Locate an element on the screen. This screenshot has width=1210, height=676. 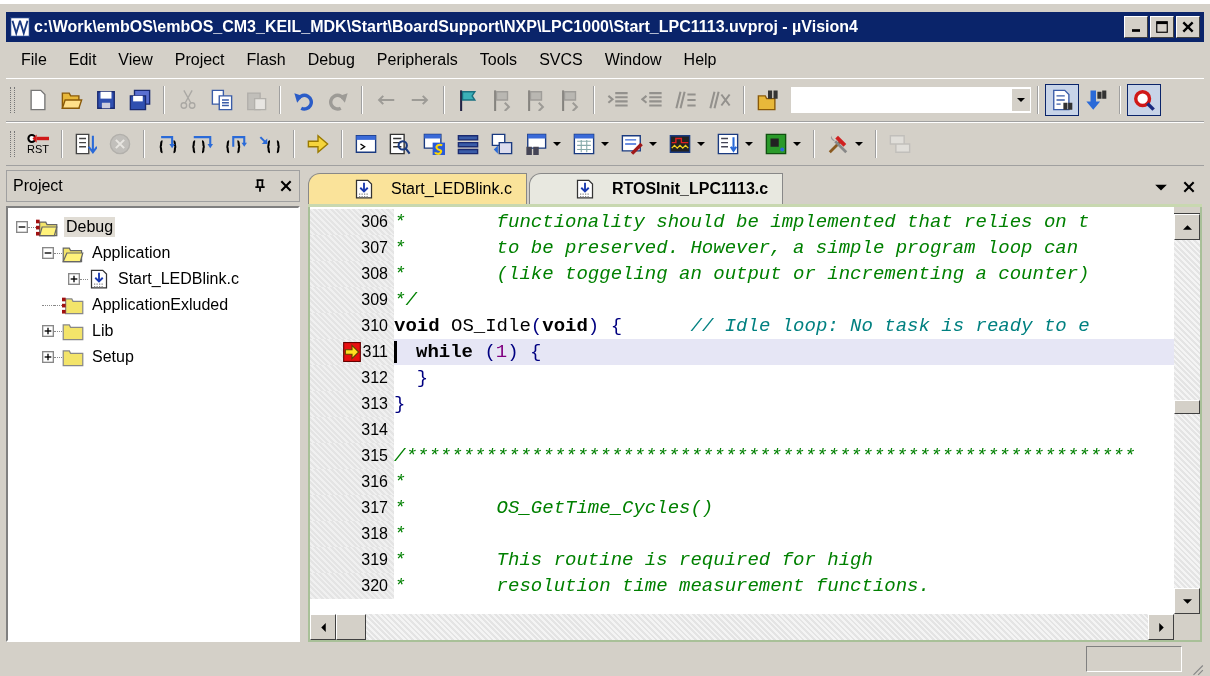
minimize-button is located at coordinates (1136, 27).